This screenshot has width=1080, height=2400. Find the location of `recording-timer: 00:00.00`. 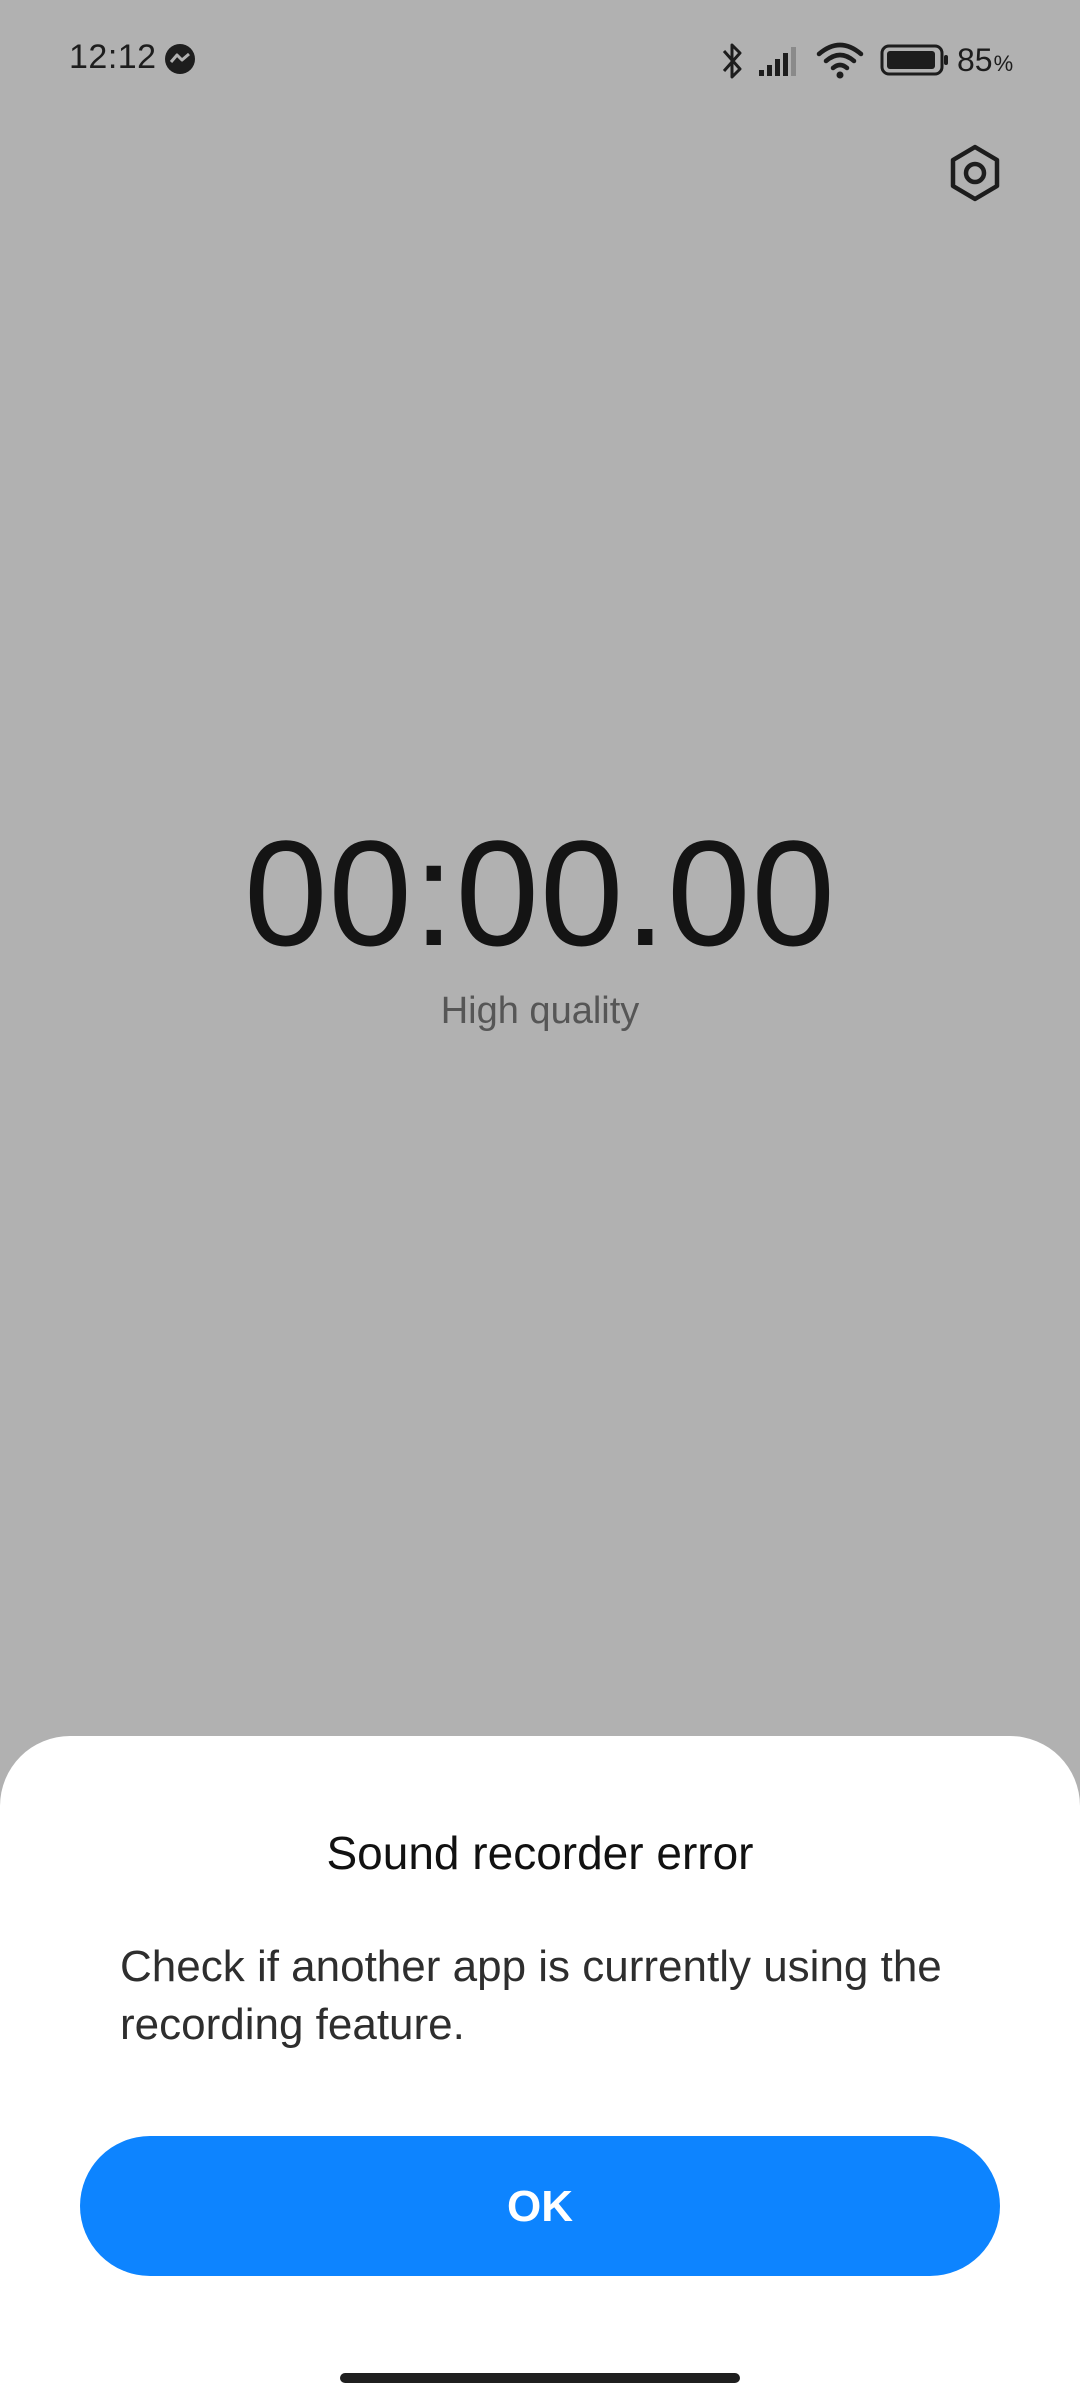

recording-timer: 00:00.00 is located at coordinates (540, 893).